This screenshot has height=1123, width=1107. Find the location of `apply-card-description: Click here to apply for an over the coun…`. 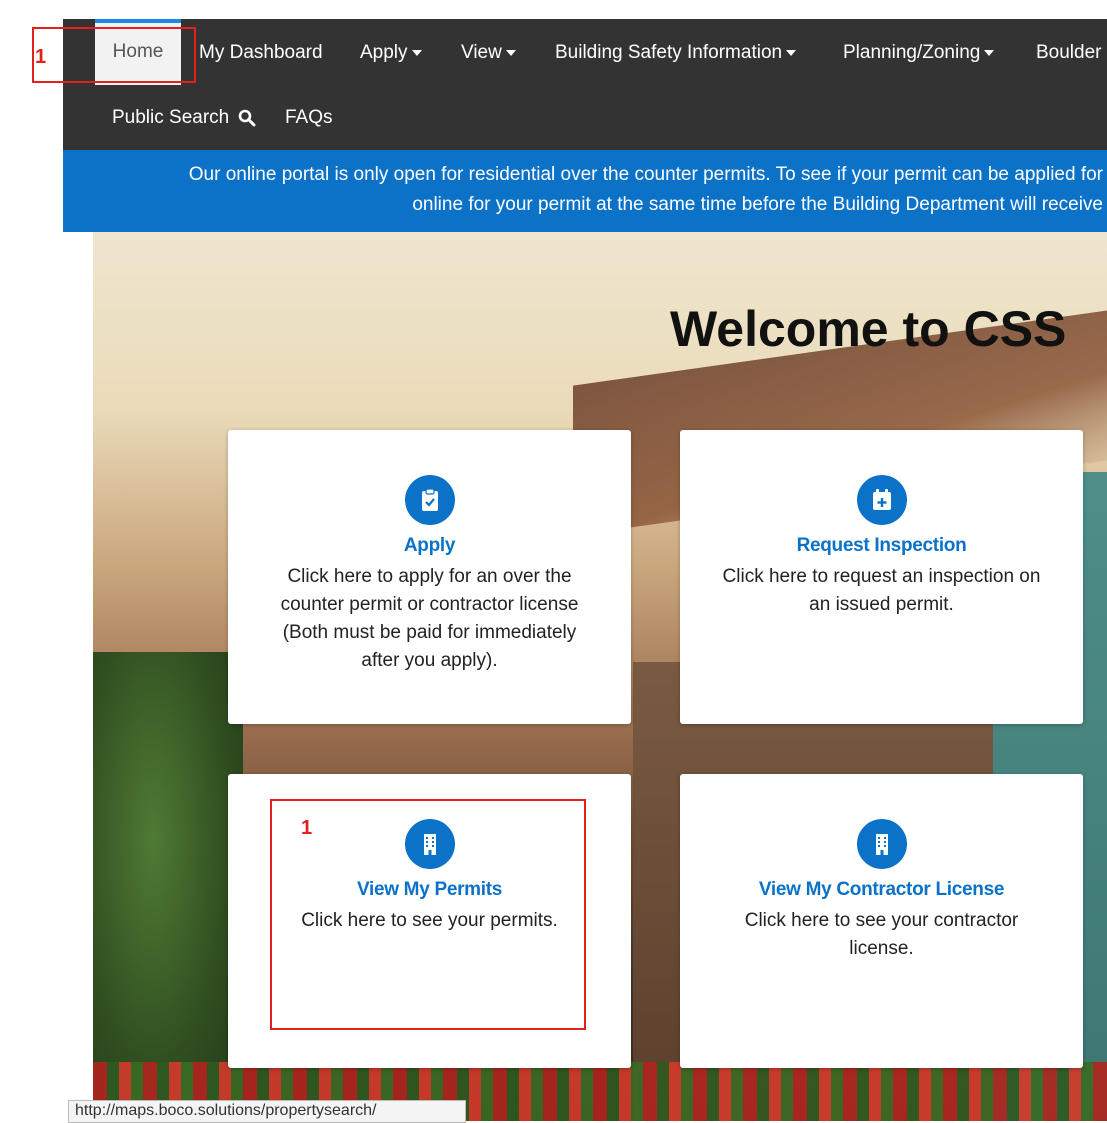

apply-card-description: Click here to apply for an over the coun… is located at coordinates (429, 618).